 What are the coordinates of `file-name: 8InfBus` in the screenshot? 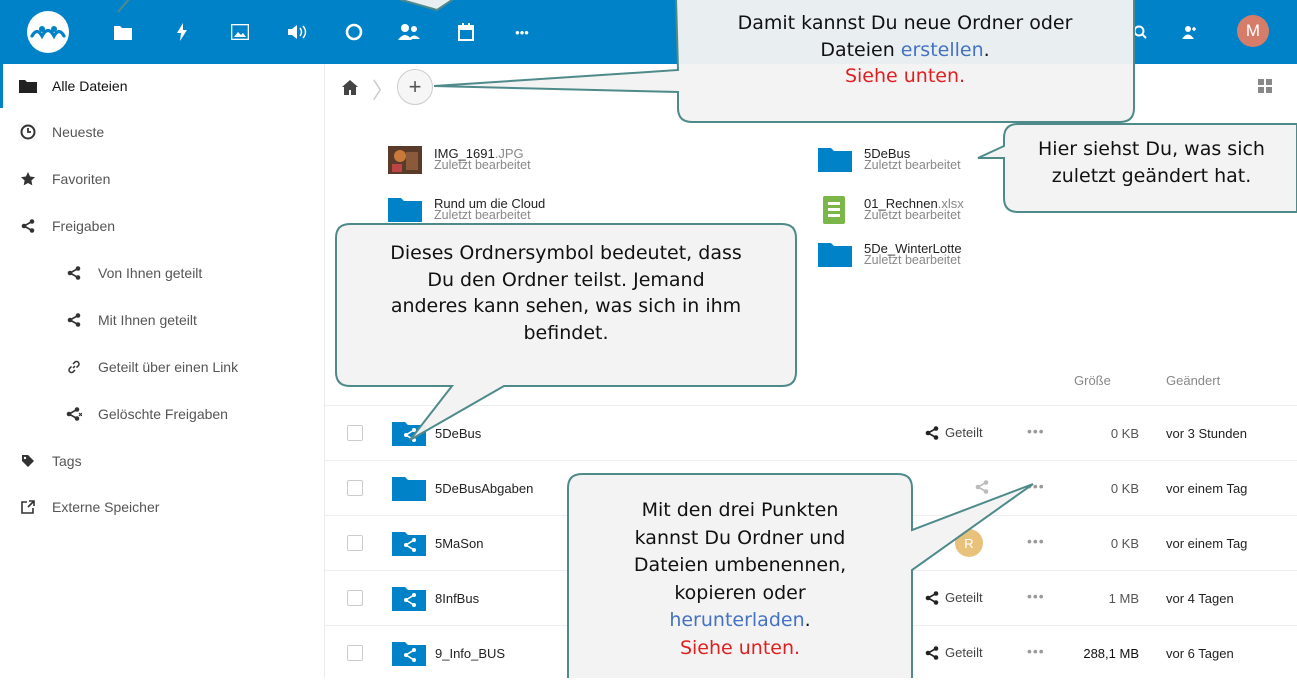 It's located at (457, 598).